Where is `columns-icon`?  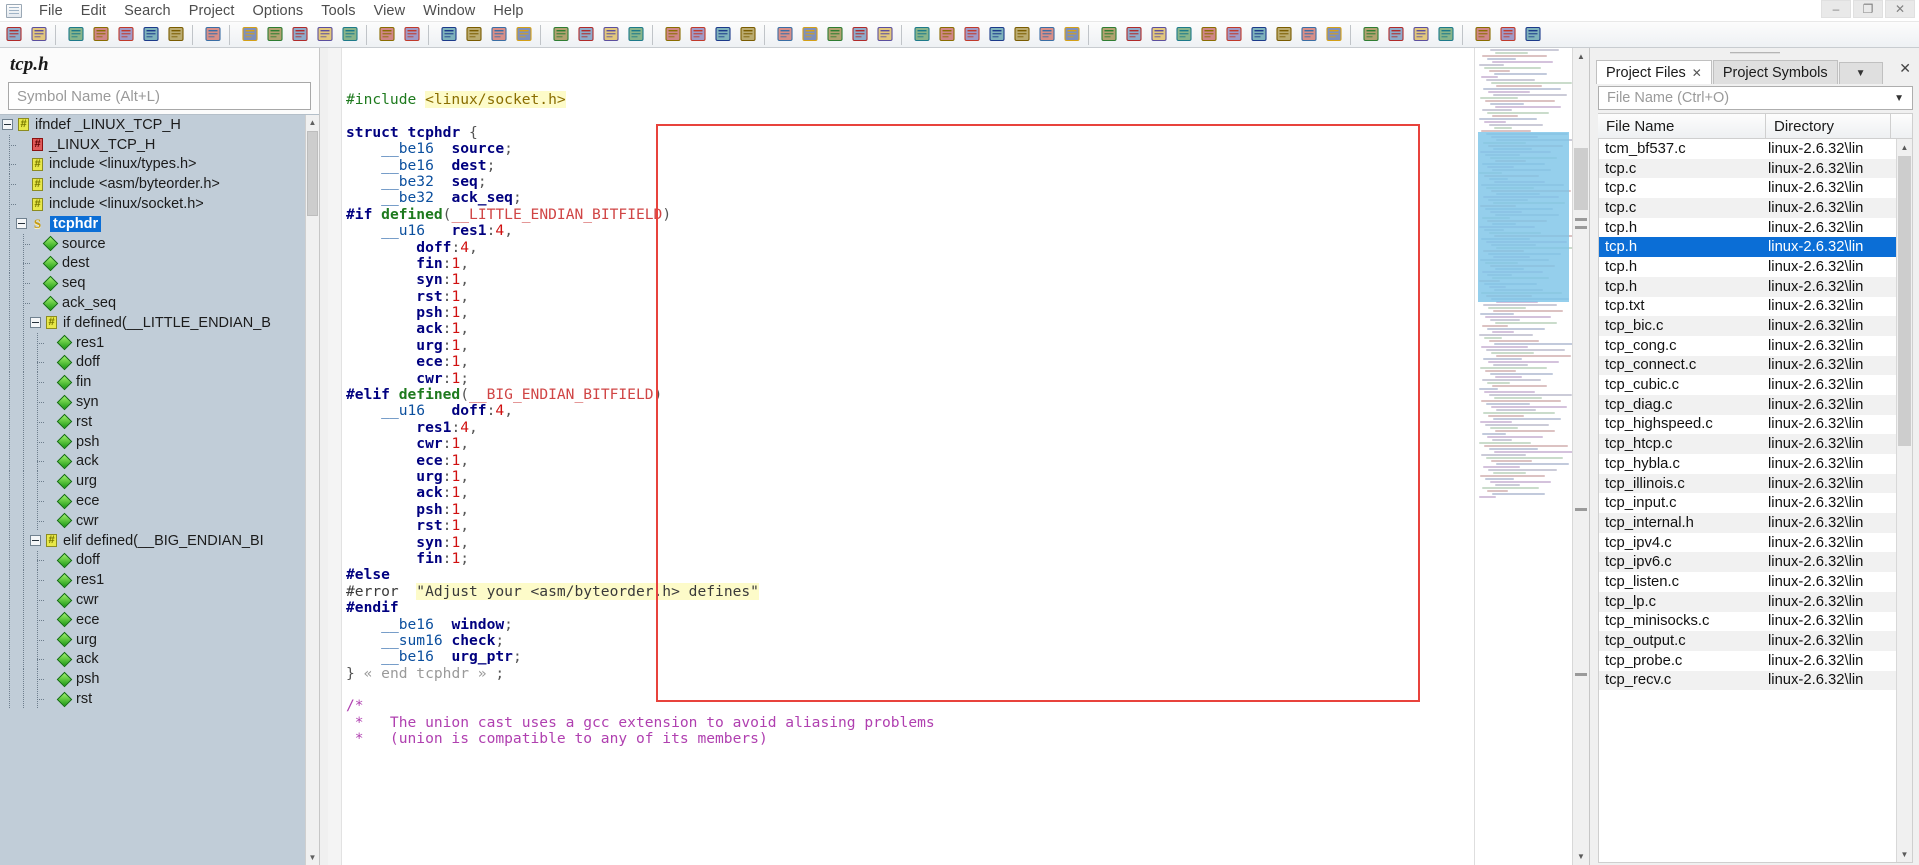
columns-icon is located at coordinates (997, 35).